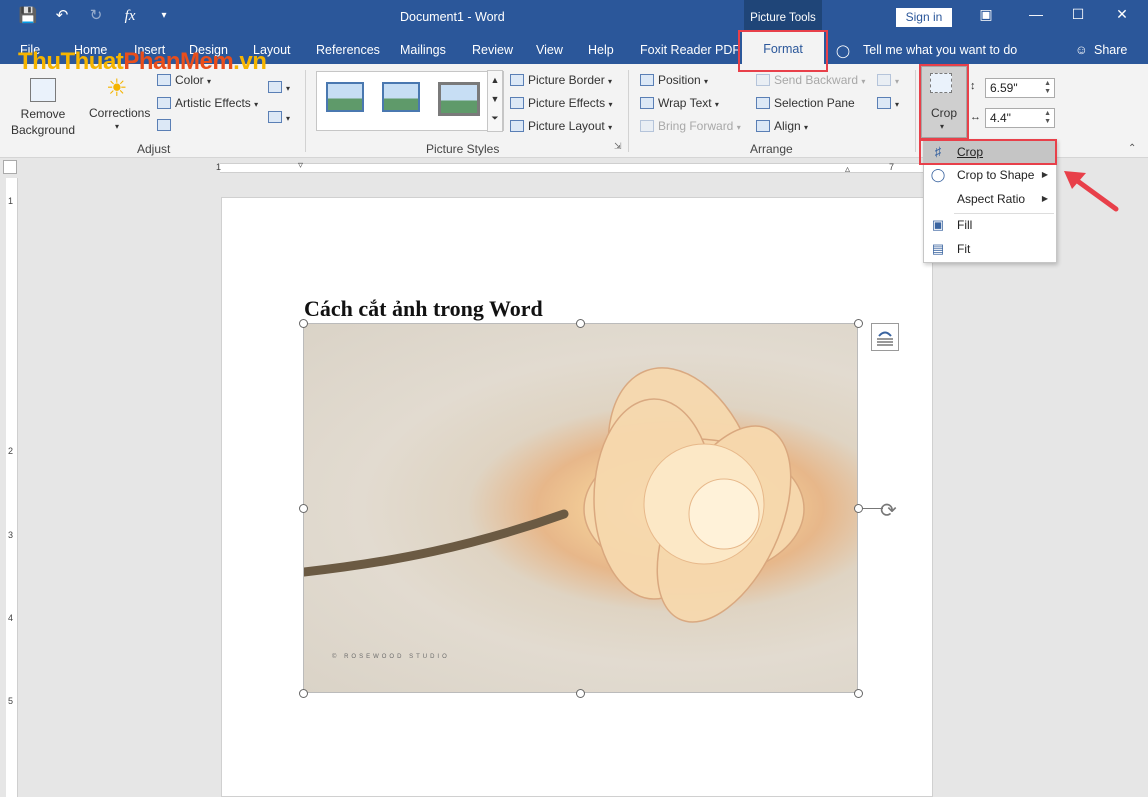 Image resolution: width=1148 pixels, height=797 pixels. Describe the element at coordinates (679, 80) in the screenshot. I see `position-label: Position` at that location.